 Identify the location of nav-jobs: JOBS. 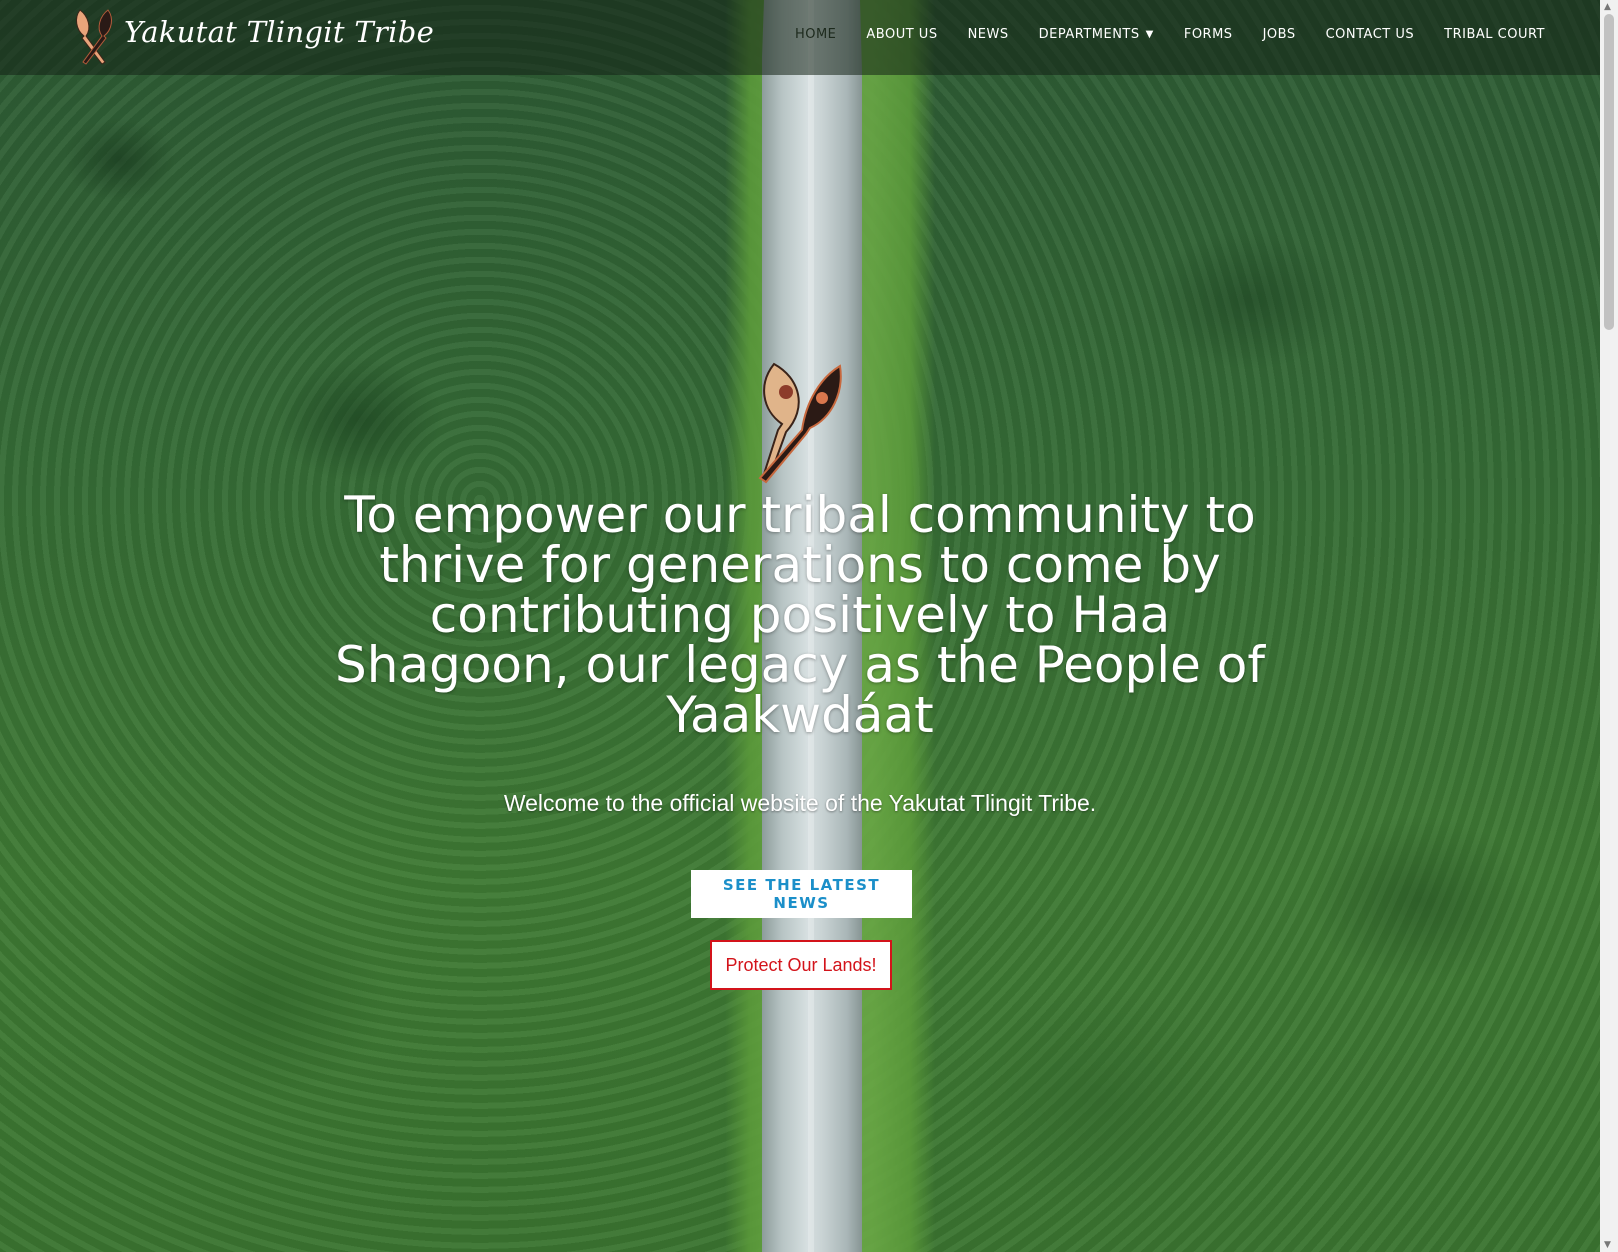
(1279, 34).